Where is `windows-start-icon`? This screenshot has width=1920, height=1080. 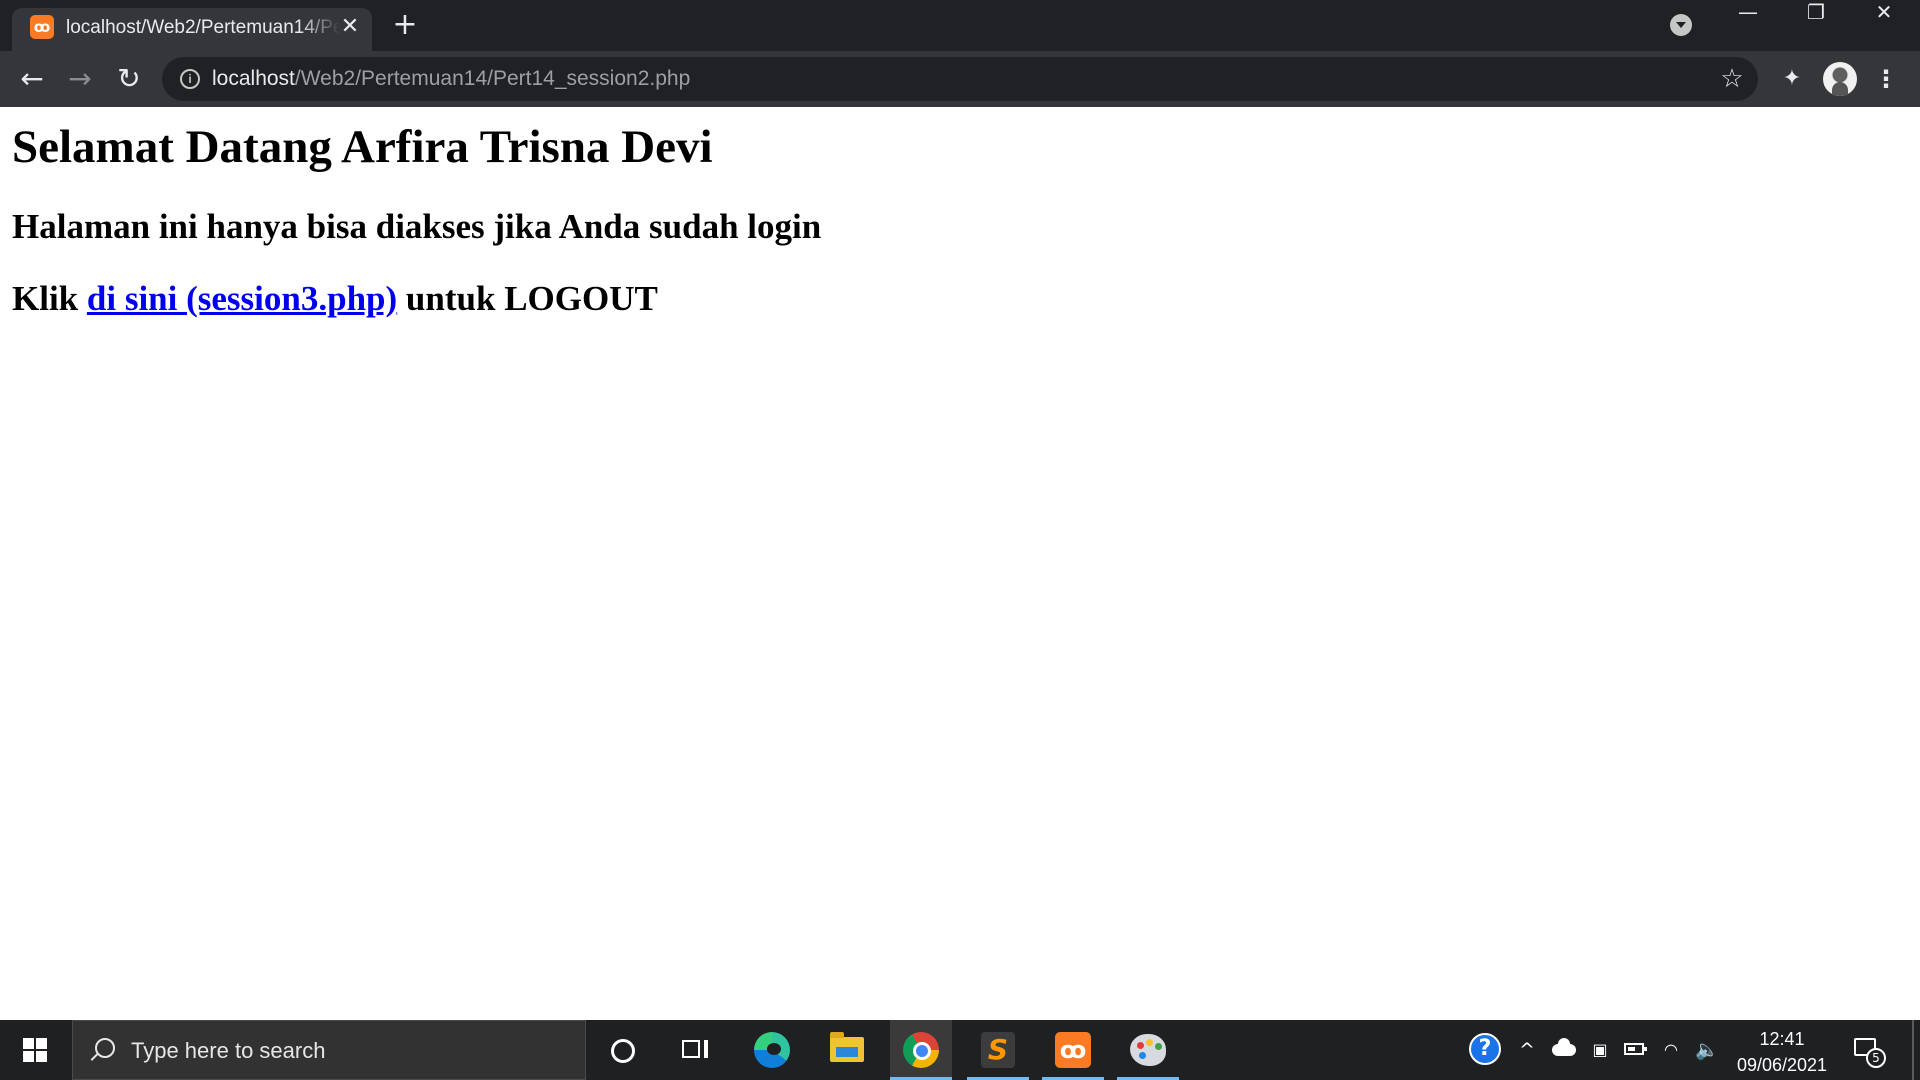 windows-start-icon is located at coordinates (36, 1050).